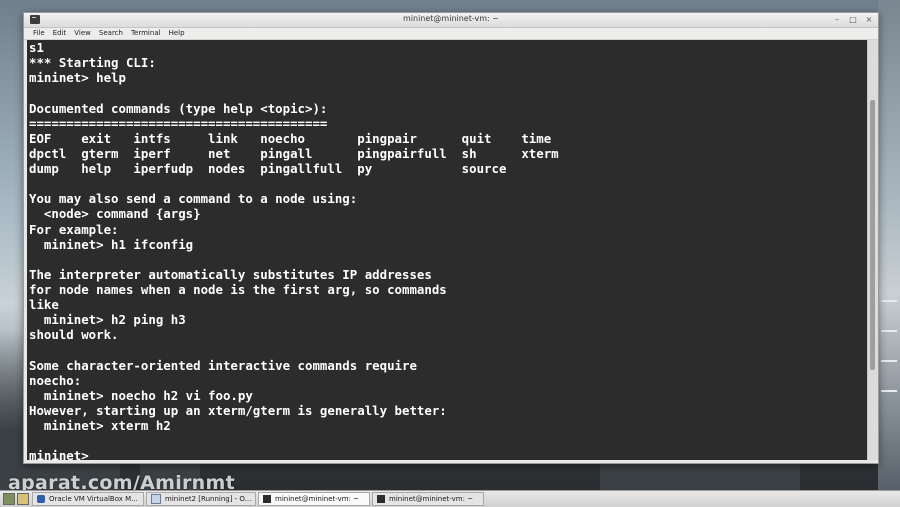 The image size is (900, 507). I want to click on terminal-line: mininet> noecho h2 vi foo.py, so click(141, 395).